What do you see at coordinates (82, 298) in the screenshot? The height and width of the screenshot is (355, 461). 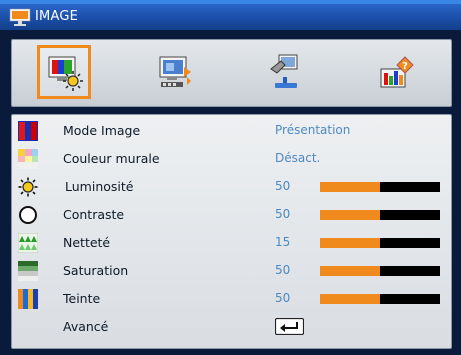 I see `menu-label: Teinte` at bounding box center [82, 298].